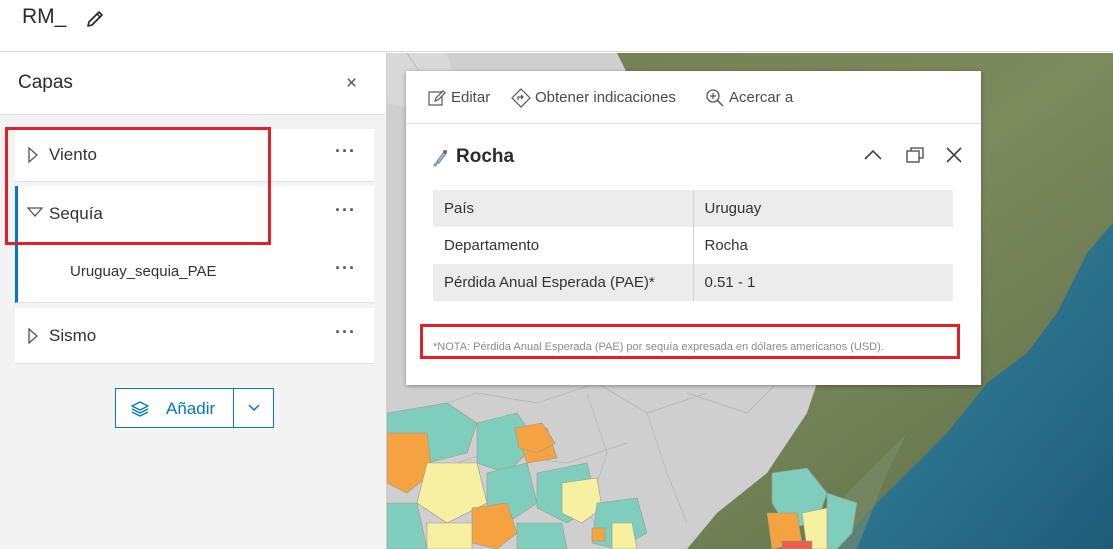 Image resolution: width=1113 pixels, height=549 pixels. I want to click on attribute-key: Pérdida Anual Esperada (PAE)*, so click(563, 282).